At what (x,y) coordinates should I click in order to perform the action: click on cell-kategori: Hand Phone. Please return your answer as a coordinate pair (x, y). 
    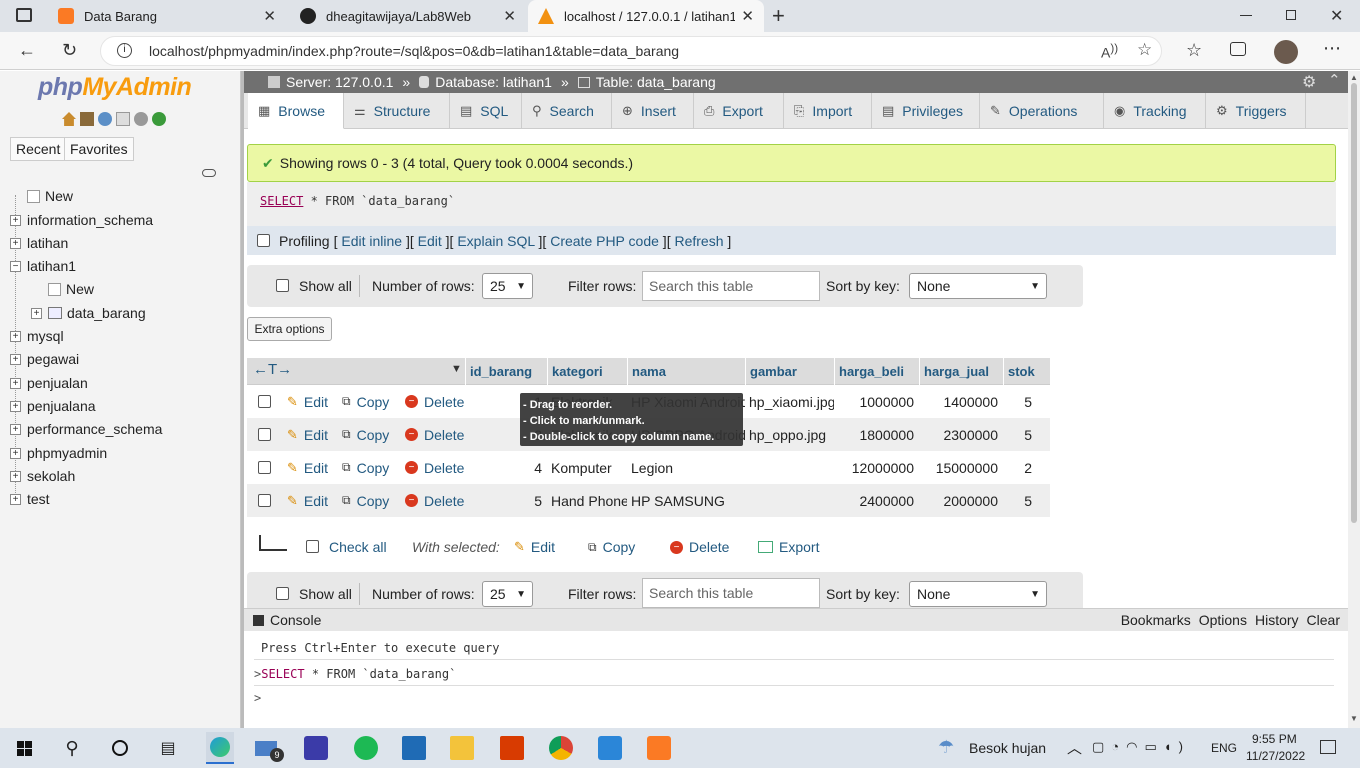
    Looking at the image, I should click on (587, 500).